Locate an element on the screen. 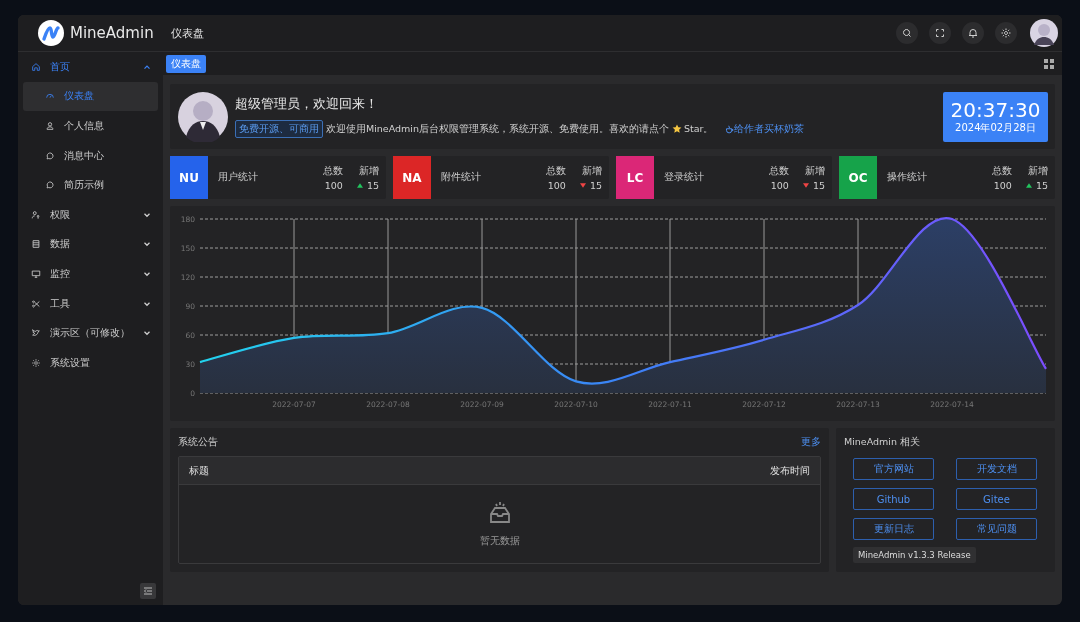 The image size is (1080, 622). collapse-button is located at coordinates (148, 591).